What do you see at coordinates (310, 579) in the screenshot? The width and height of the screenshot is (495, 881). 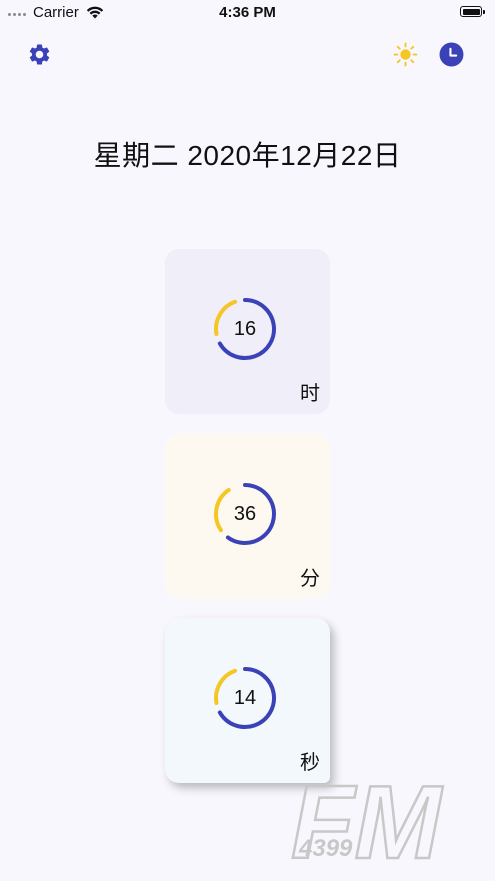 I see `minute-unit-label: 分` at bounding box center [310, 579].